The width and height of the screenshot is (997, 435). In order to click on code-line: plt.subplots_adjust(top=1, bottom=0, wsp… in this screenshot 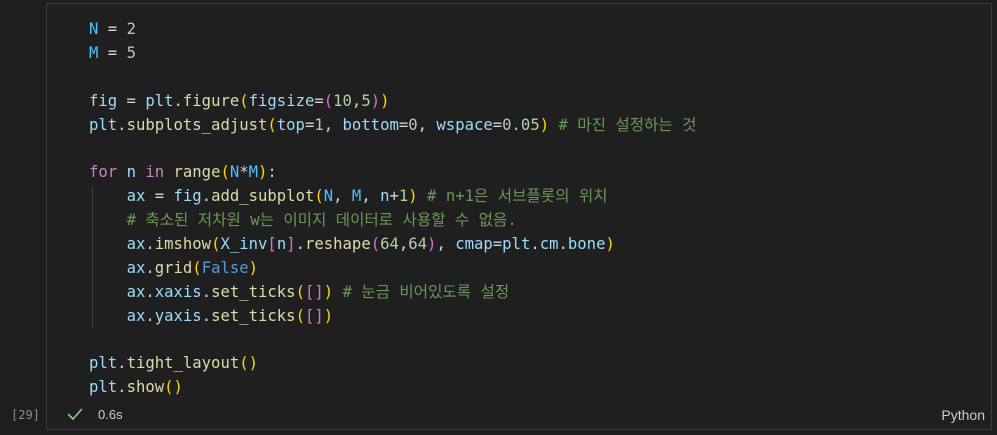, I will do `click(392, 126)`.